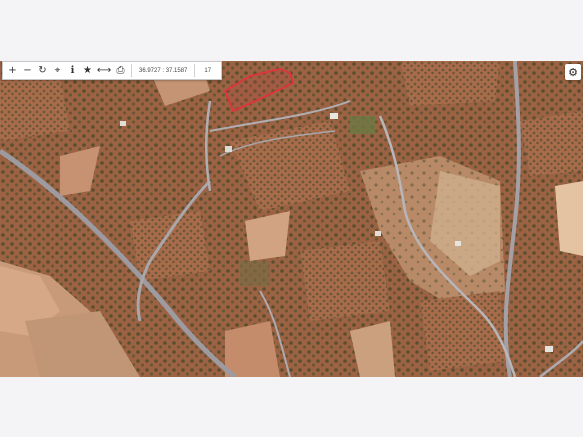 The width and height of the screenshot is (583, 437). I want to click on refresh-icon: ↻, so click(42, 70).